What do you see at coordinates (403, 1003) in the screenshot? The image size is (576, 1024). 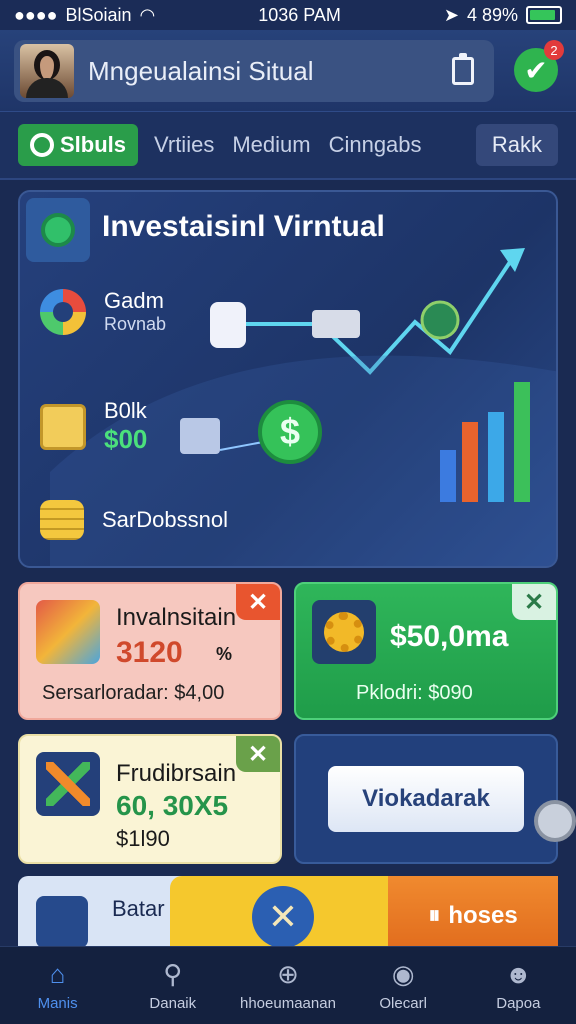 I see `nav-label: Olecarl` at bounding box center [403, 1003].